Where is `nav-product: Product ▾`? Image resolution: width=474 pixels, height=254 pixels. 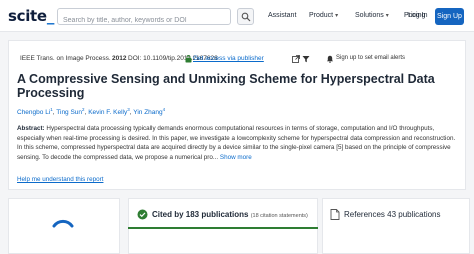 nav-product: Product ▾ is located at coordinates (323, 15).